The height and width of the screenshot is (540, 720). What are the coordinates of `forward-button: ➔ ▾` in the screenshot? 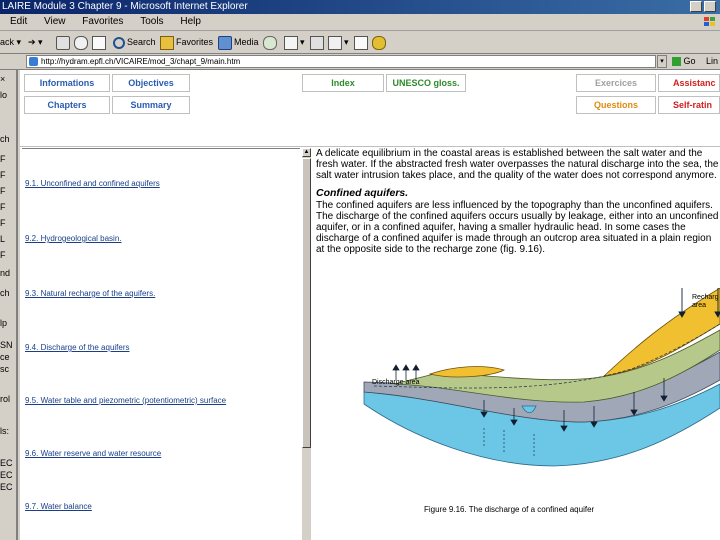 It's located at (35, 42).